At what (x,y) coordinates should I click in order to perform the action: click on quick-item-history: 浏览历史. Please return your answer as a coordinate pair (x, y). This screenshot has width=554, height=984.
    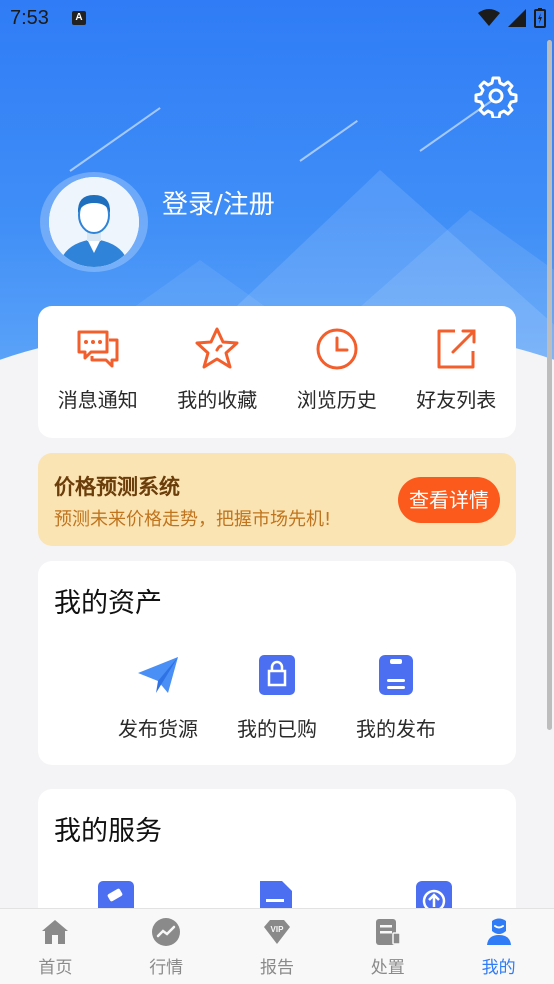
    Looking at the image, I should click on (337, 372).